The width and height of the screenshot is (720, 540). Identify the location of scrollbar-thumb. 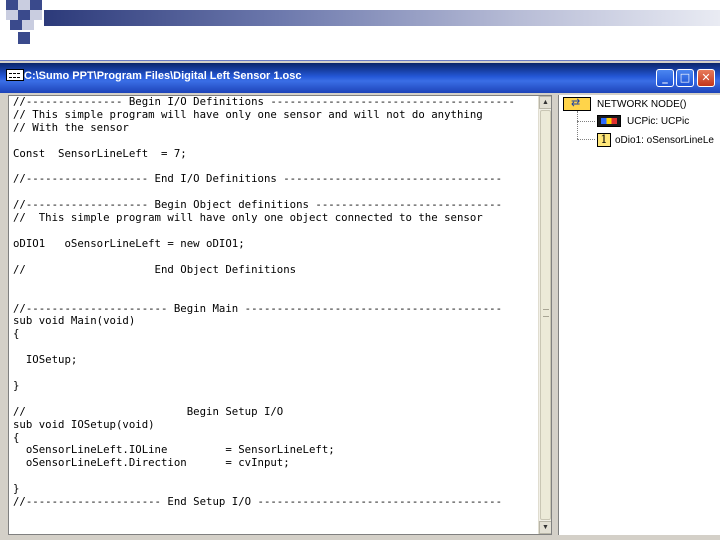
(545, 315).